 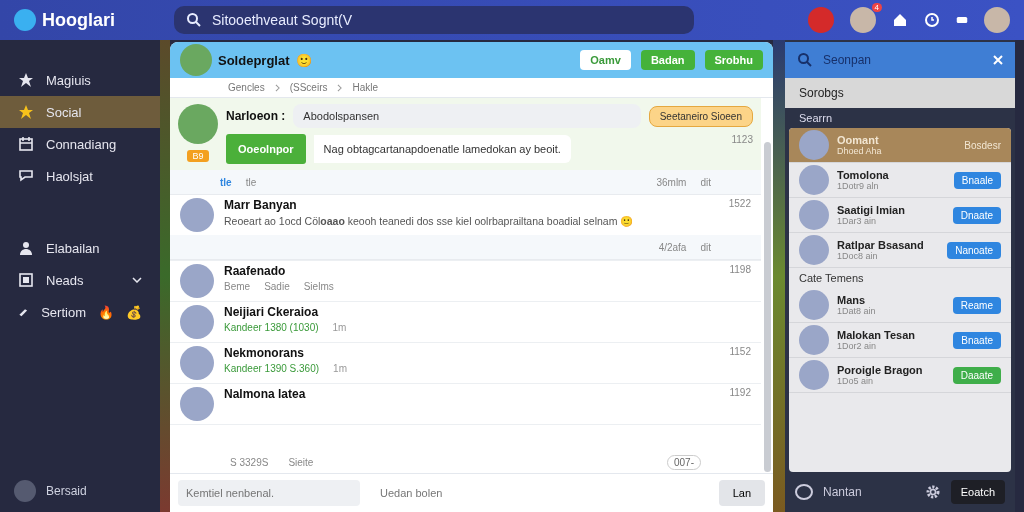 What do you see at coordinates (467, 116) in the screenshot?
I see `text-field: Abodolspansen` at bounding box center [467, 116].